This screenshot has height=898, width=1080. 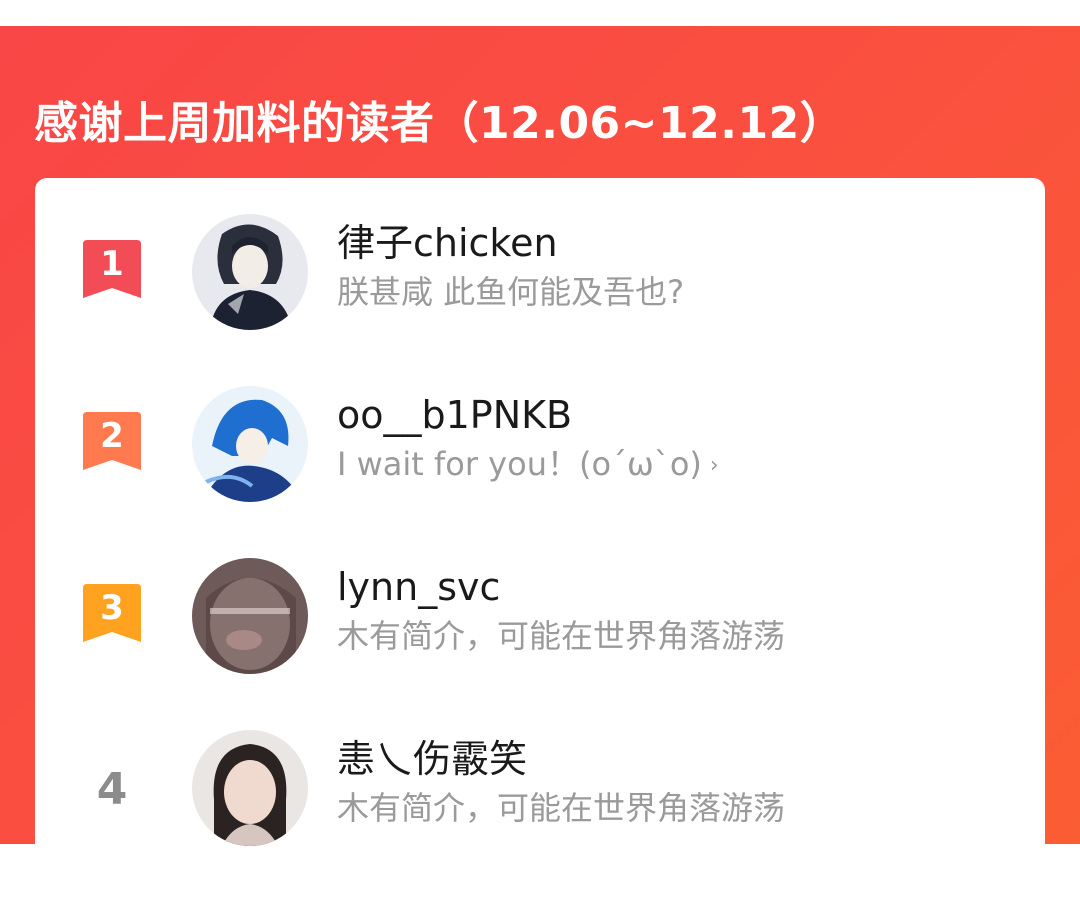 I want to click on rank-number: 3, so click(x=112, y=608).